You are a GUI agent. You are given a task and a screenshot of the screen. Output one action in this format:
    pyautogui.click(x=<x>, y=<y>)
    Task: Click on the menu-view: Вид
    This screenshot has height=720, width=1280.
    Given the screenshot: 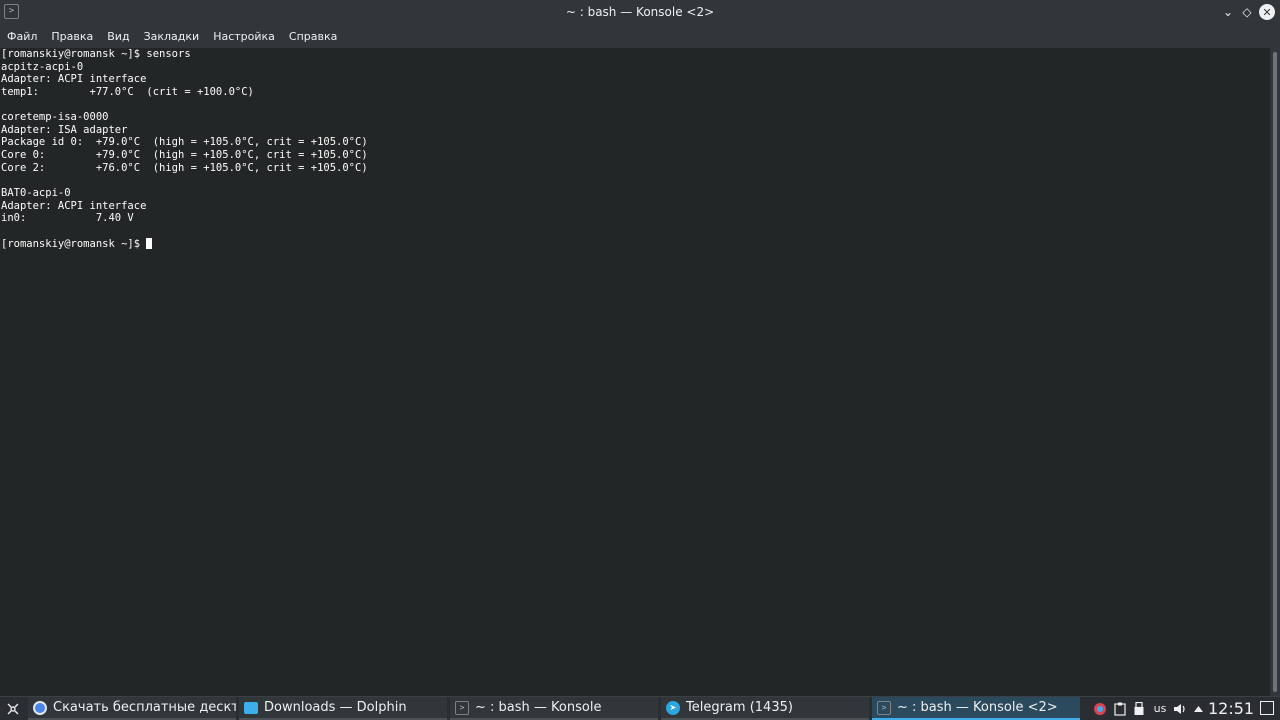 What is the action you would take?
    pyautogui.click(x=118, y=36)
    